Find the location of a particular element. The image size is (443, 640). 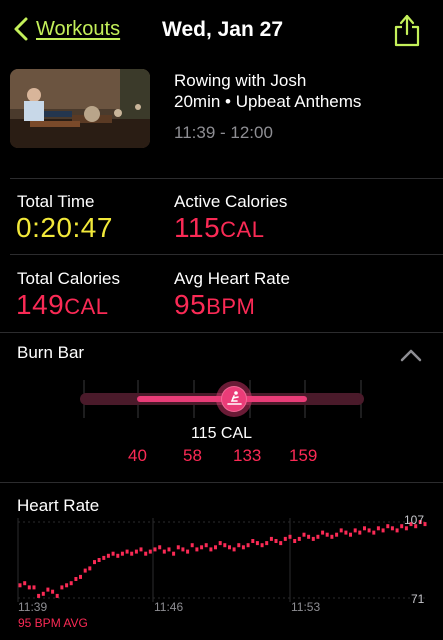

avg-heart-rate-label: Avg Heart Rate is located at coordinates (232, 278).